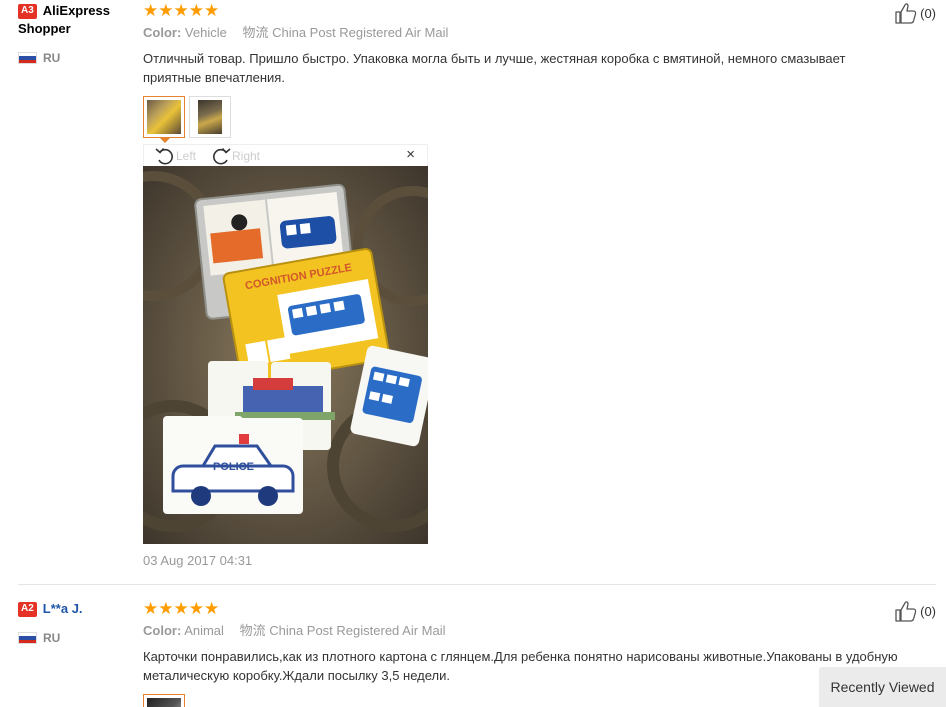 The image size is (946, 707). I want to click on color-value: Animal, so click(204, 630).